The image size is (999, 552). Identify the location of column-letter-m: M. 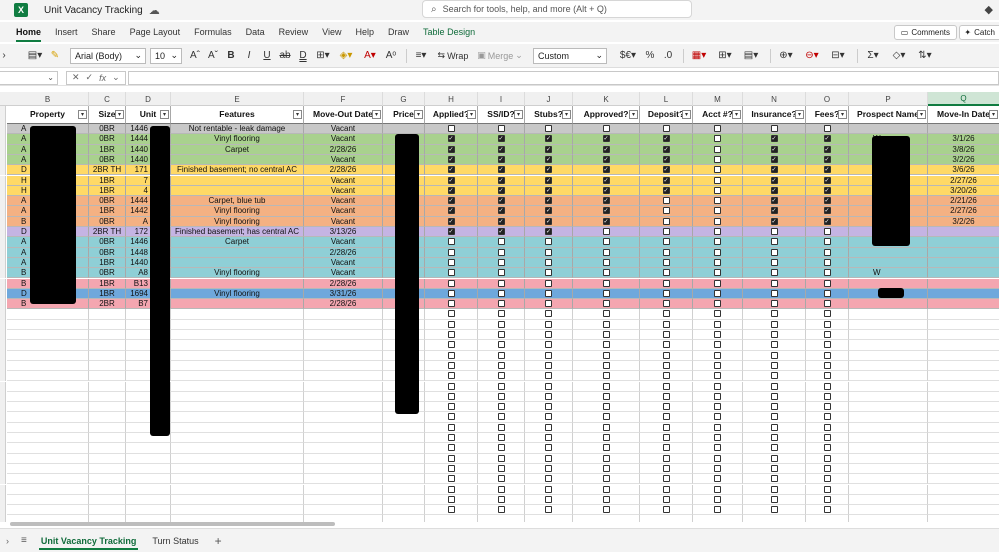
(718, 99).